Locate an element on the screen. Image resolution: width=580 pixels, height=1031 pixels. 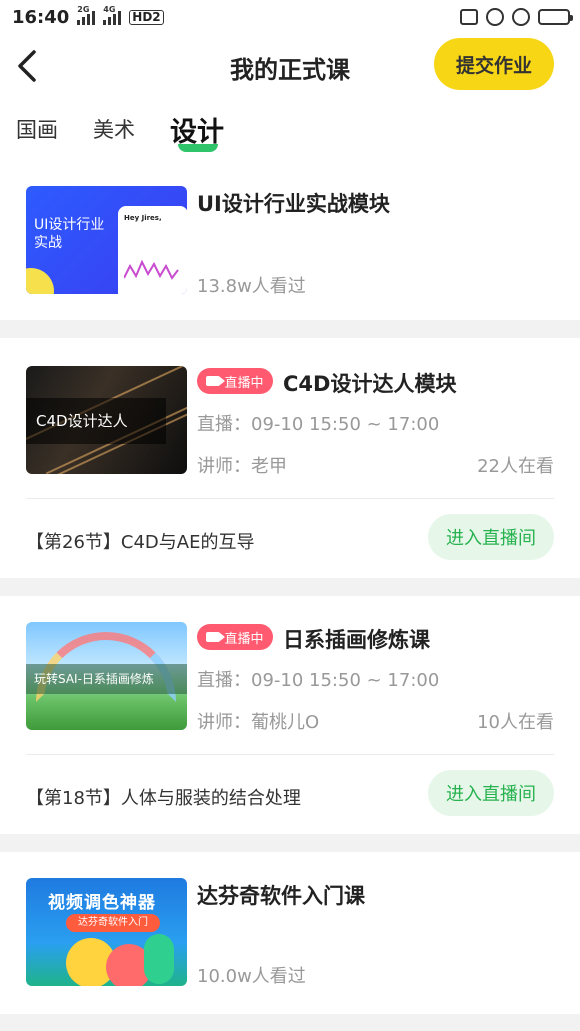
status-left: 16:40 2G 4G HD2 is located at coordinates (88, 16).